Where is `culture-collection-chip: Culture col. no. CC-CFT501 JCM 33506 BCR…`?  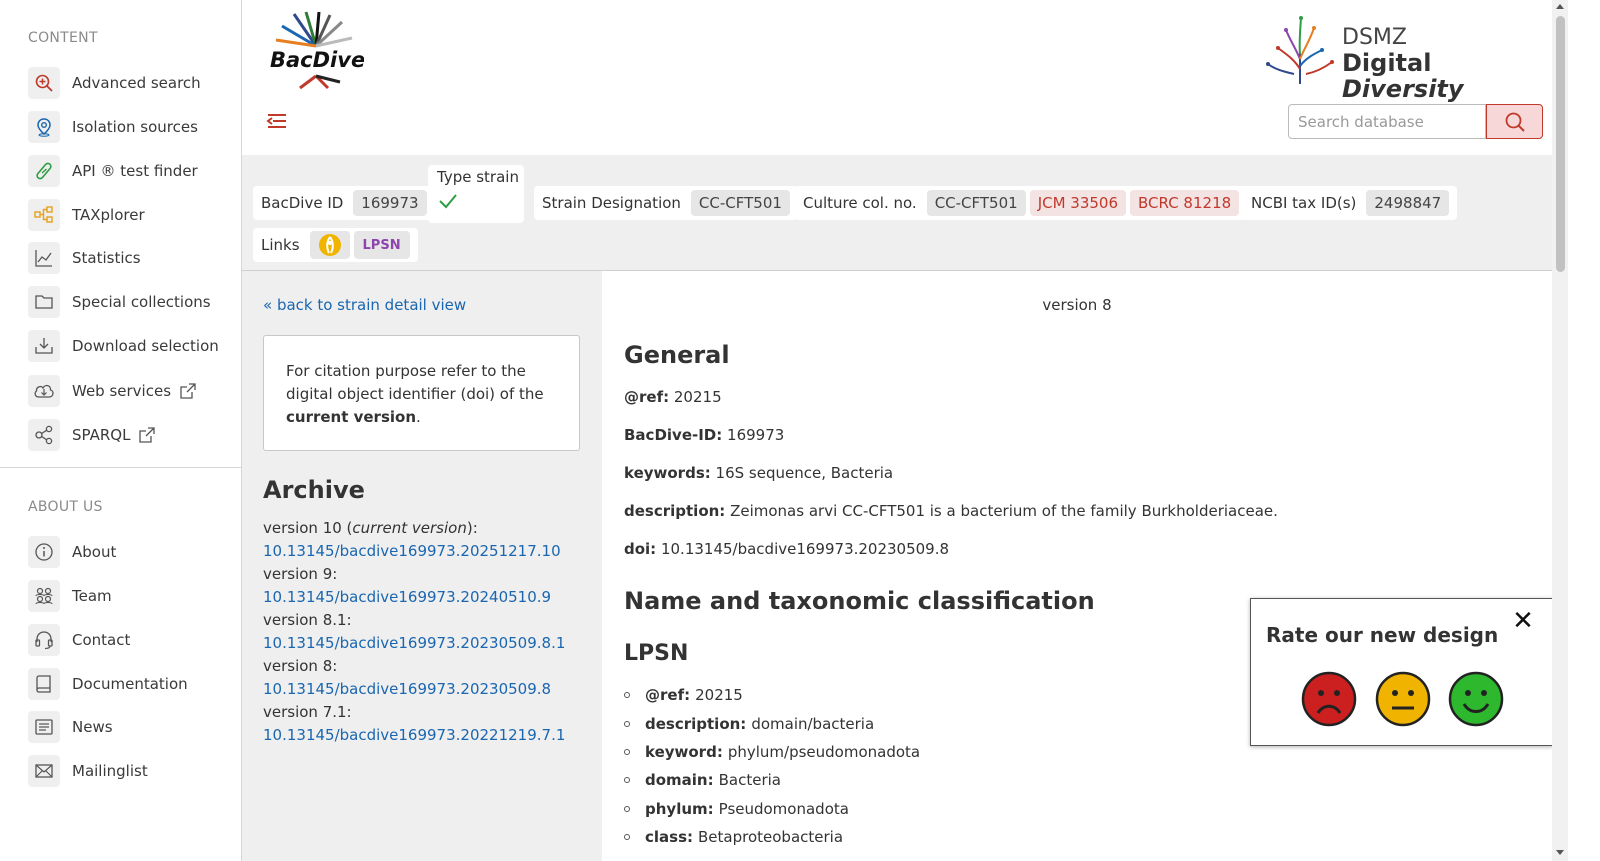
culture-collection-chip: Culture col. no. CC-CFT501 JCM 33506 BCR… is located at coordinates (1021, 203).